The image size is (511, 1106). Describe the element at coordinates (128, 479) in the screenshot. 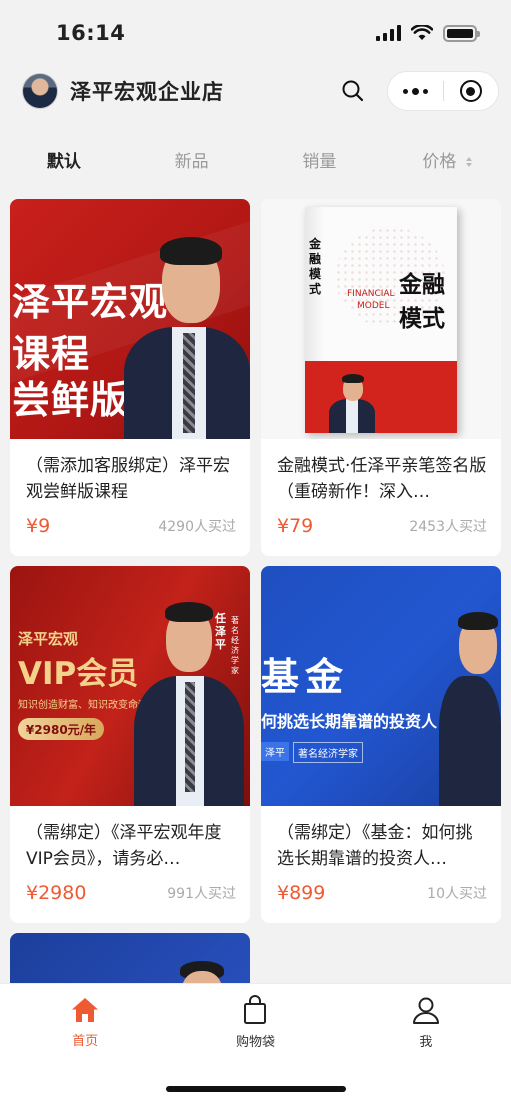

I see `product-title: （需添加客服绑定）泽平宏观尝鲜版课程` at that location.